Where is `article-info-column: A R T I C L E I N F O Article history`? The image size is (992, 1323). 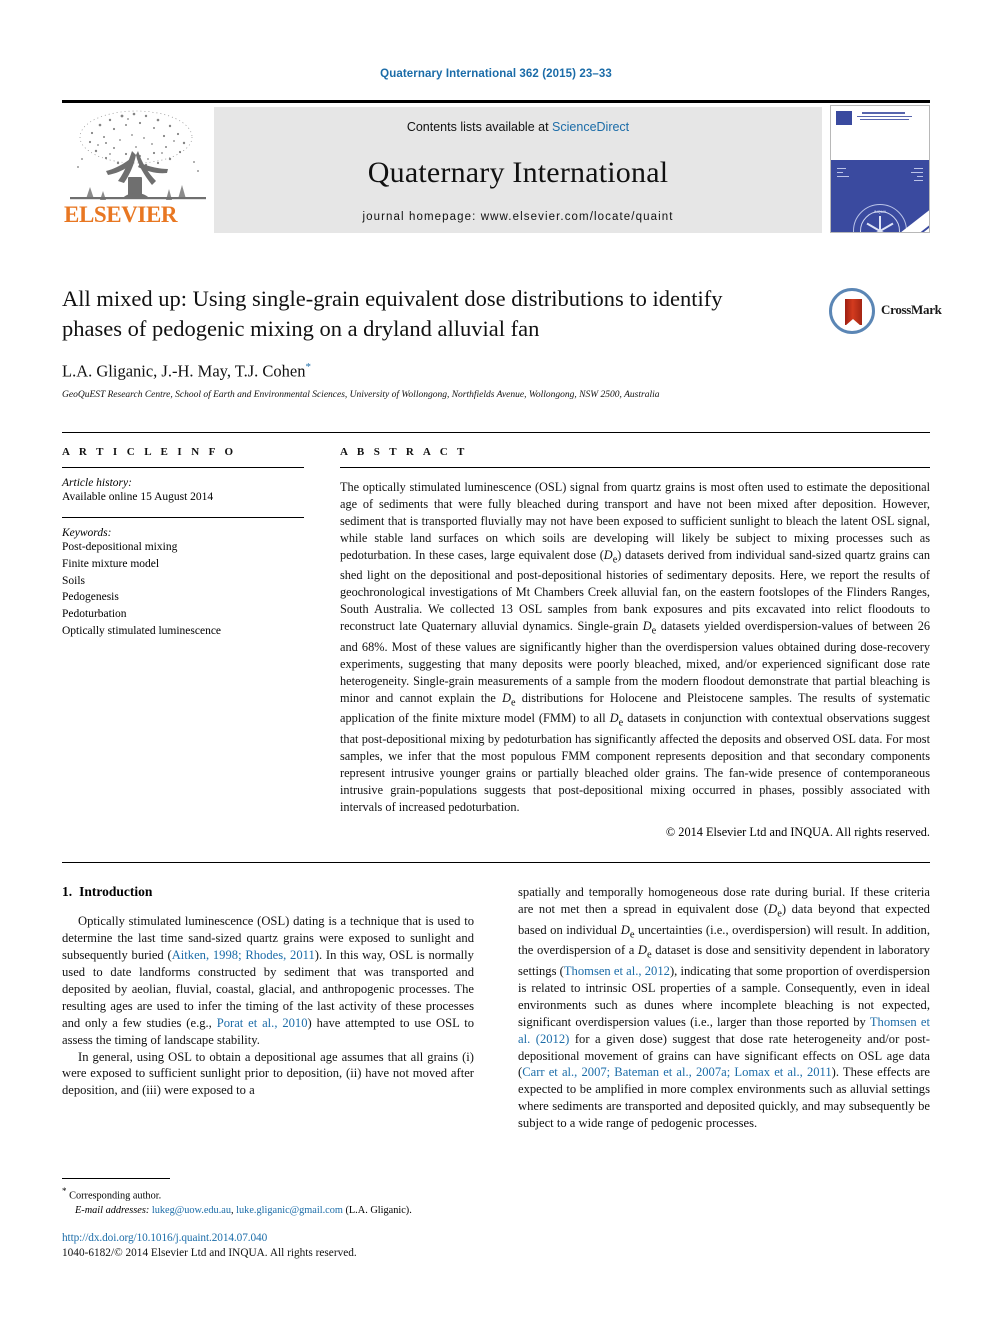 article-info-column: A R T I C L E I N F O Article history is located at coordinates (183, 542).